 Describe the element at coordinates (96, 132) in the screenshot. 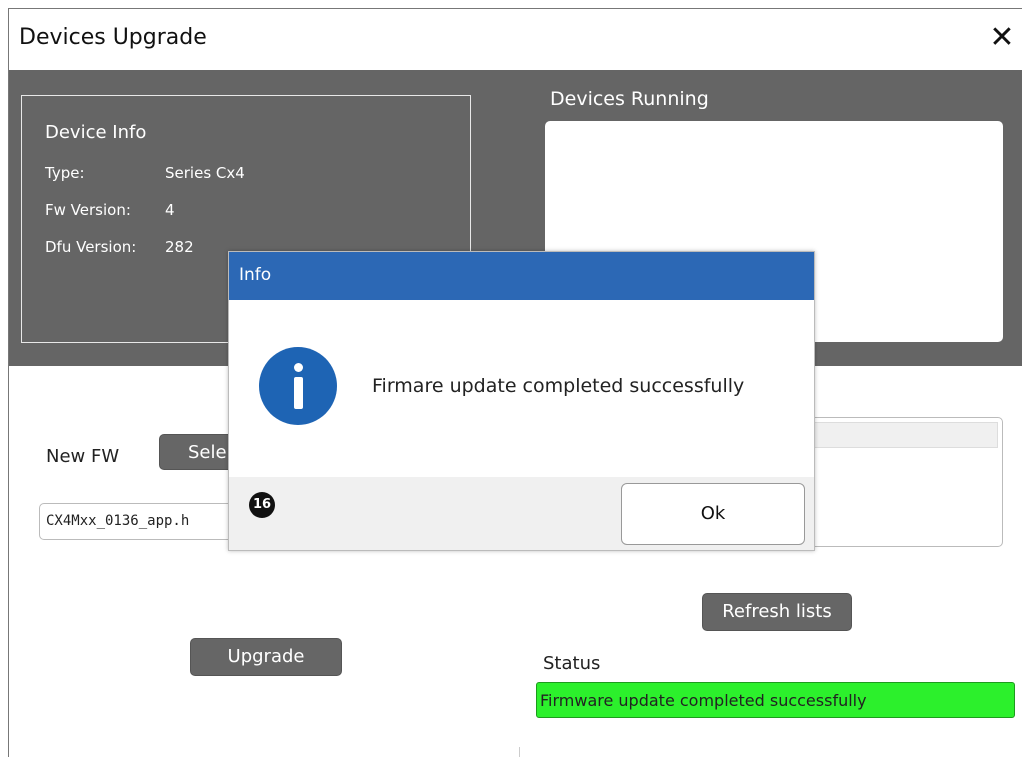

I see `device-info-title: Device Info` at that location.